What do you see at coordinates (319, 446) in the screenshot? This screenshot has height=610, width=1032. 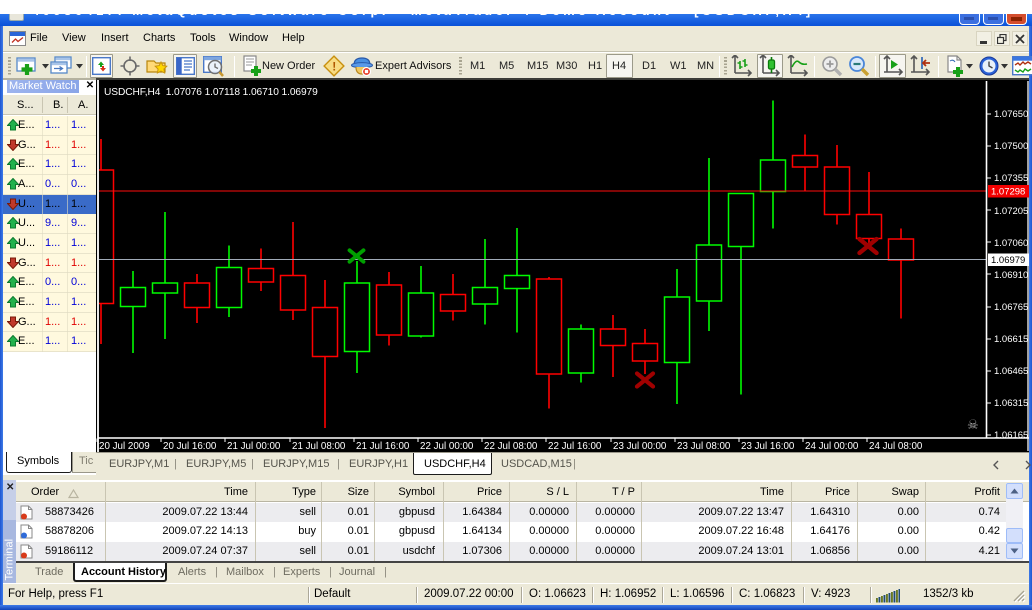 I see `svg-text: 21 Jul 08:00` at bounding box center [319, 446].